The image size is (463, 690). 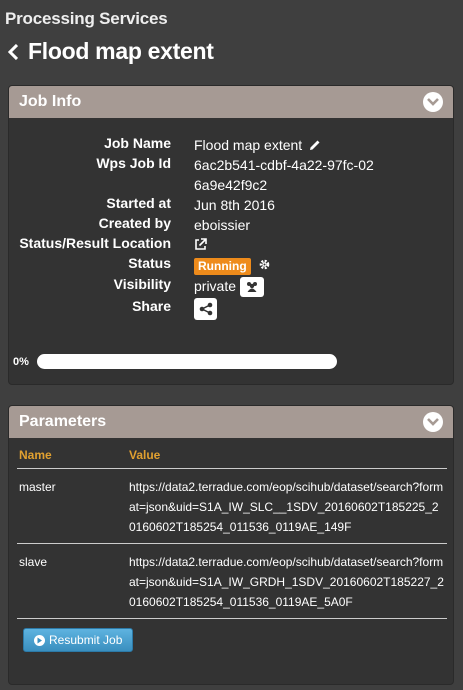 I want to click on resubmit-job-label: Resubmit Job, so click(x=86, y=640).